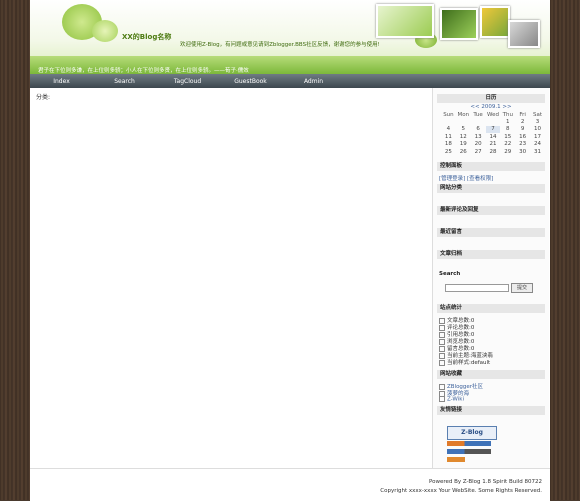  I want to click on valid-badge, so click(469, 451).